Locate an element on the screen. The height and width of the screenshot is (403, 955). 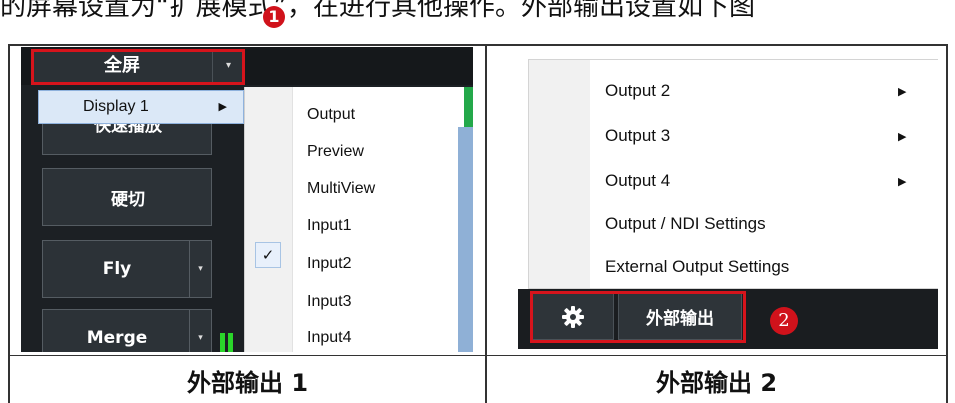
fly-button: Fly ▾ is located at coordinates (127, 269).